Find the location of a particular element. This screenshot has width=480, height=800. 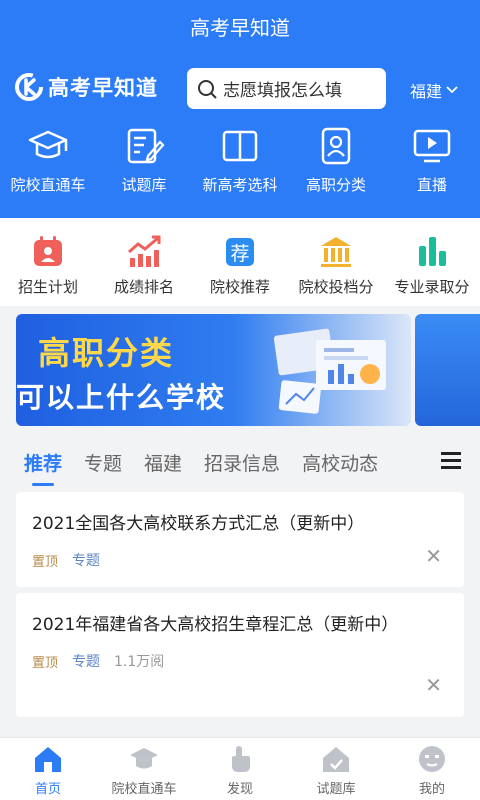

brand-logo-icon is located at coordinates (29, 87).